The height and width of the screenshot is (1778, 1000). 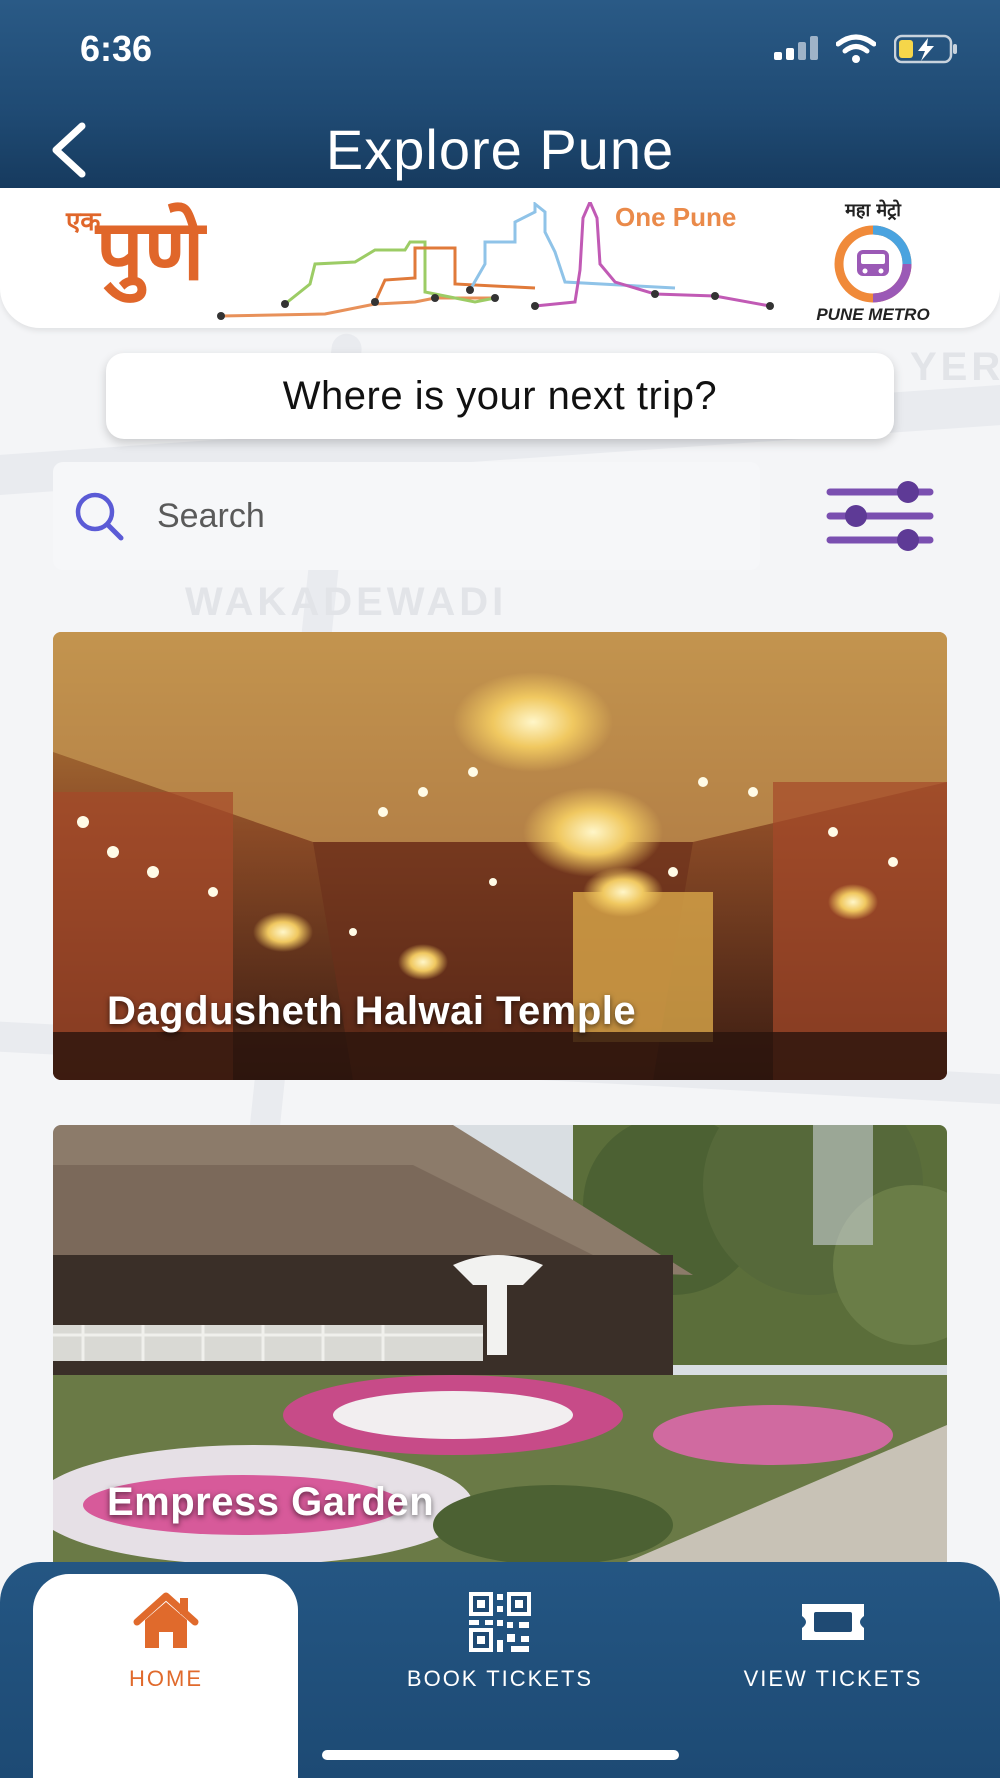 What do you see at coordinates (873, 210) in the screenshot?
I see `maha-metro-text: महा मेट्रो` at bounding box center [873, 210].